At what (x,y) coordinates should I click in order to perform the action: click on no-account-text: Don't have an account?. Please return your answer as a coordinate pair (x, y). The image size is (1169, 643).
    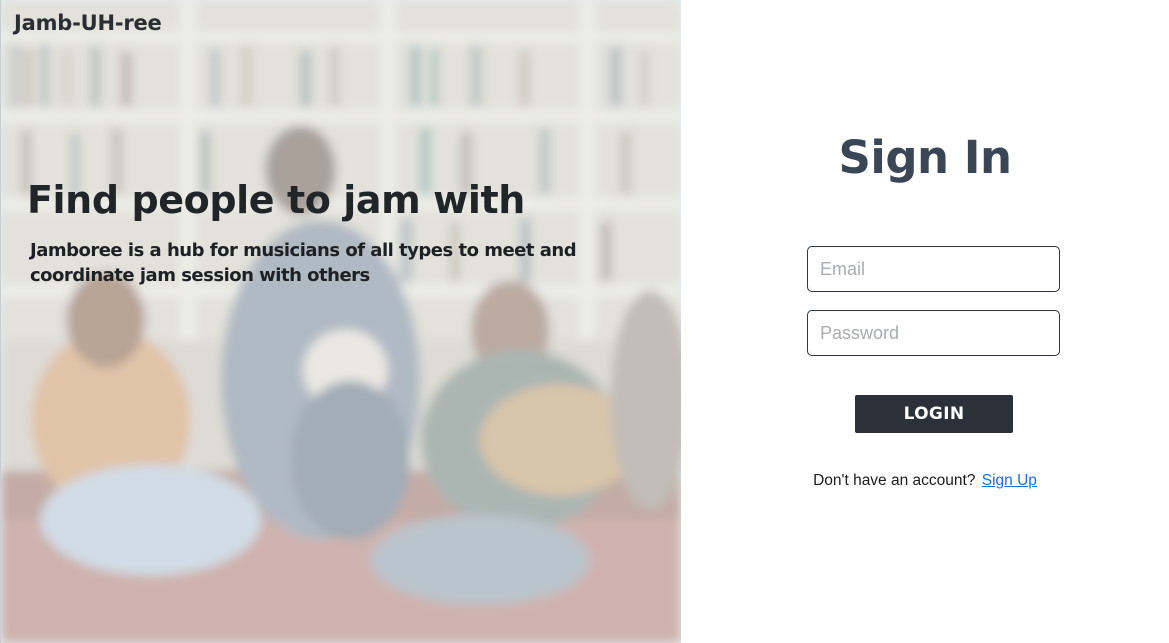
    Looking at the image, I should click on (894, 480).